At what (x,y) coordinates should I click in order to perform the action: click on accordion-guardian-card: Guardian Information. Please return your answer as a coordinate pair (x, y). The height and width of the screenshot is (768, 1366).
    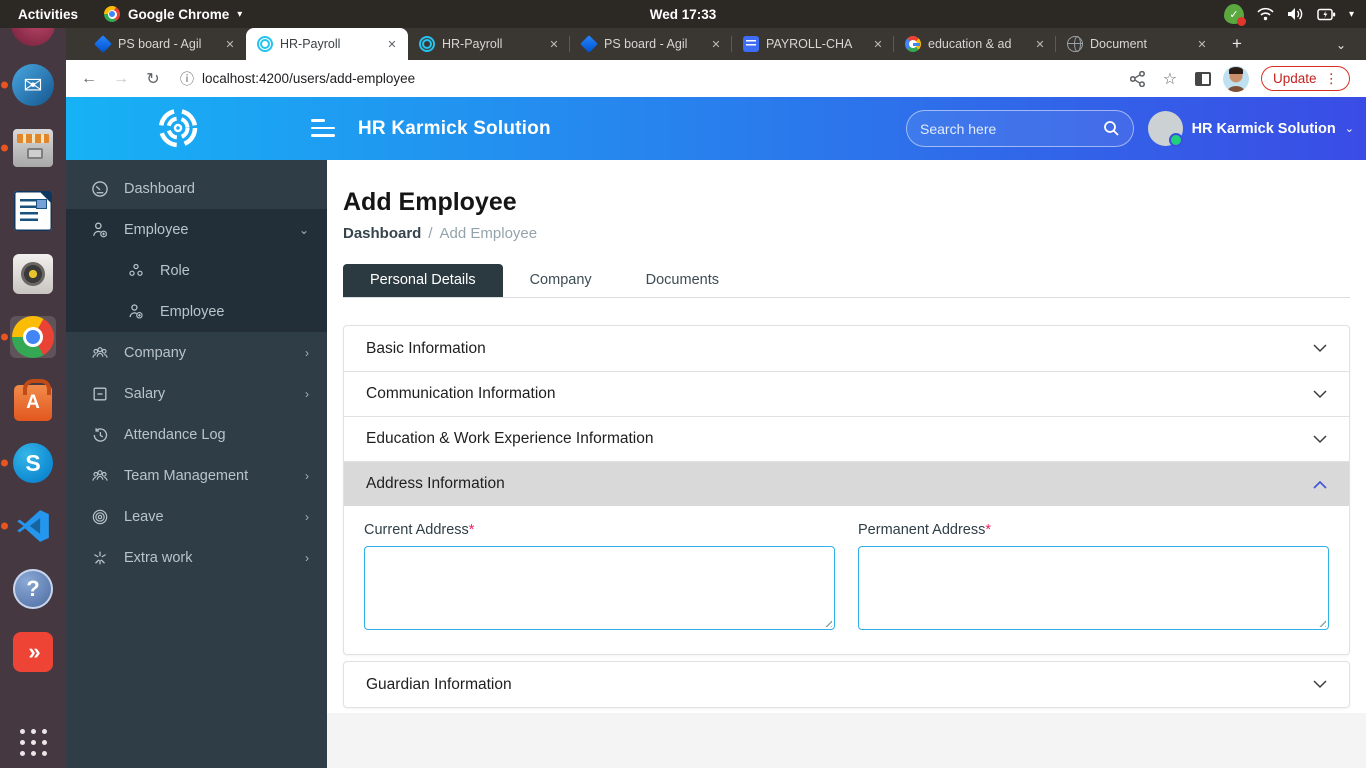
    Looking at the image, I should click on (846, 684).